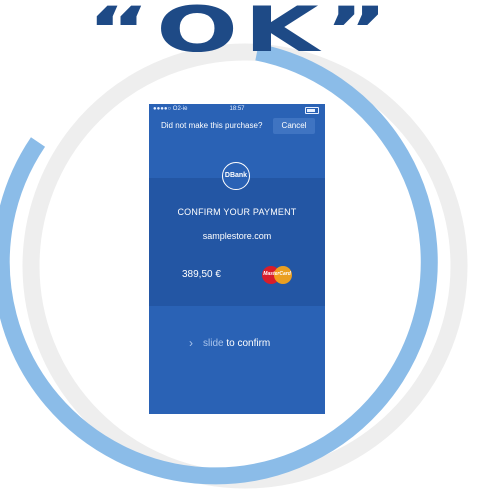 The height and width of the screenshot is (493, 481). I want to click on card-brand-label: MasterCard, so click(277, 274).